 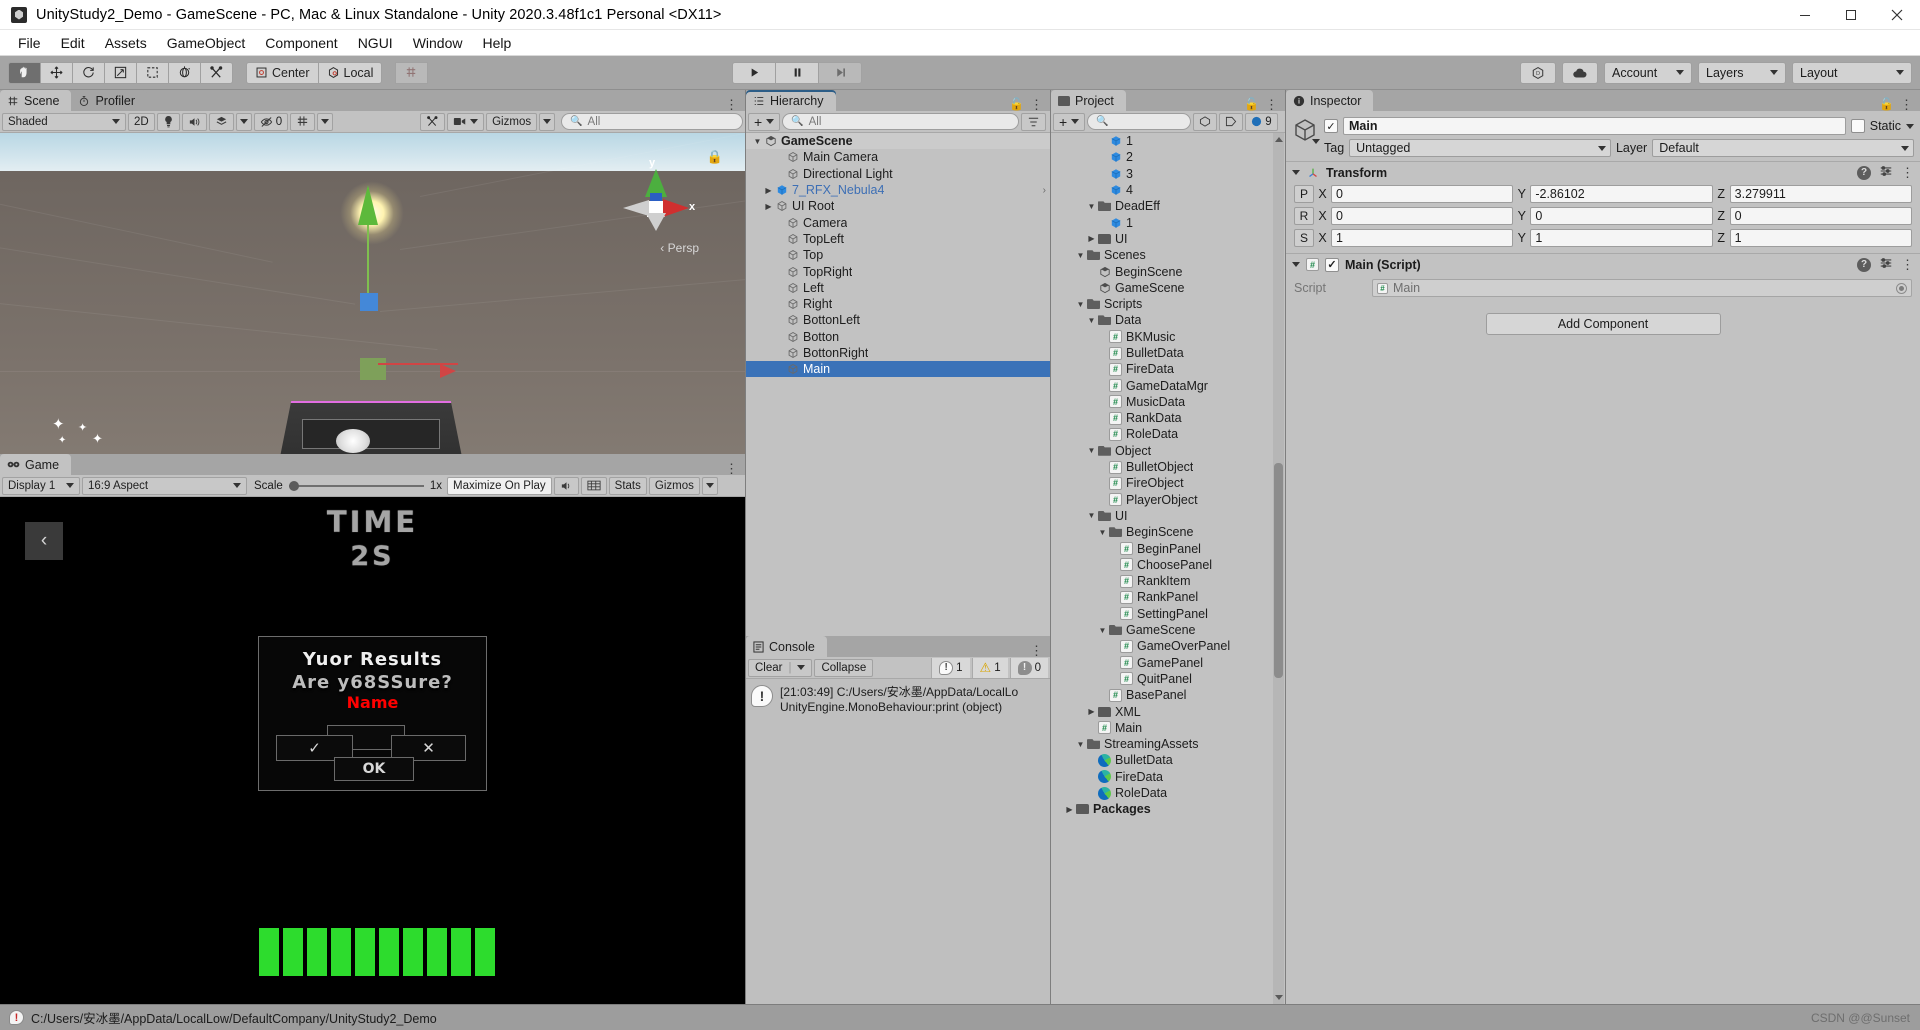 What do you see at coordinates (1168, 516) in the screenshot?
I see `tree-row: ▼ UI` at bounding box center [1168, 516].